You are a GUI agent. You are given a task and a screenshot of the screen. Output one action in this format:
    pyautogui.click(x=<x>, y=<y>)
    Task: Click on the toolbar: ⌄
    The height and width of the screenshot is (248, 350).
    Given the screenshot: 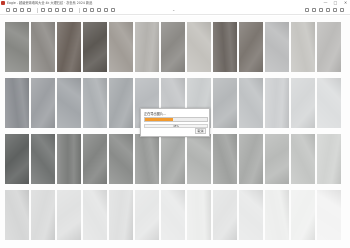 What is the action you would take?
    pyautogui.click(x=175, y=10)
    